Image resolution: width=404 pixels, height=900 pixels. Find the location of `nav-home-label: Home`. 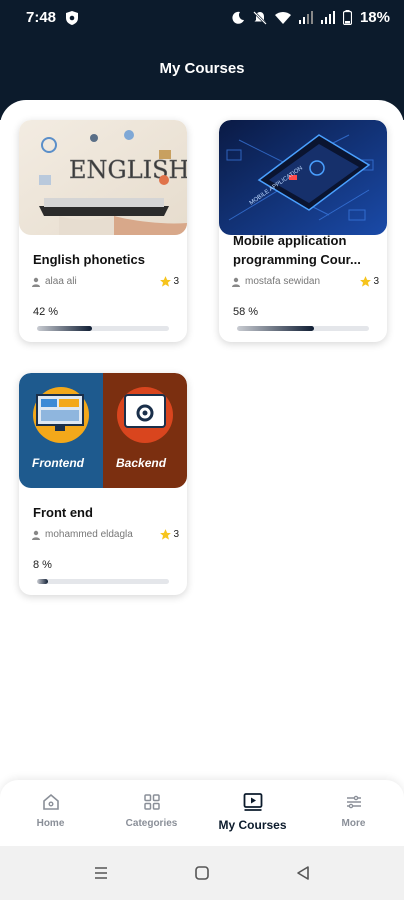

nav-home-label: Home is located at coordinates (50, 823).